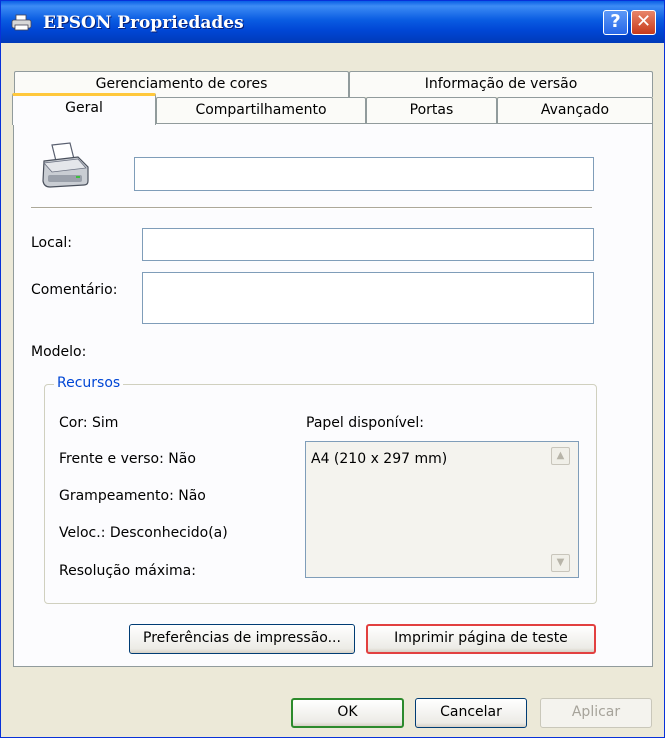 This screenshot has height=738, width=665. What do you see at coordinates (560, 456) in the screenshot?
I see `scroll-up-arrow-icon: ▲` at bounding box center [560, 456].